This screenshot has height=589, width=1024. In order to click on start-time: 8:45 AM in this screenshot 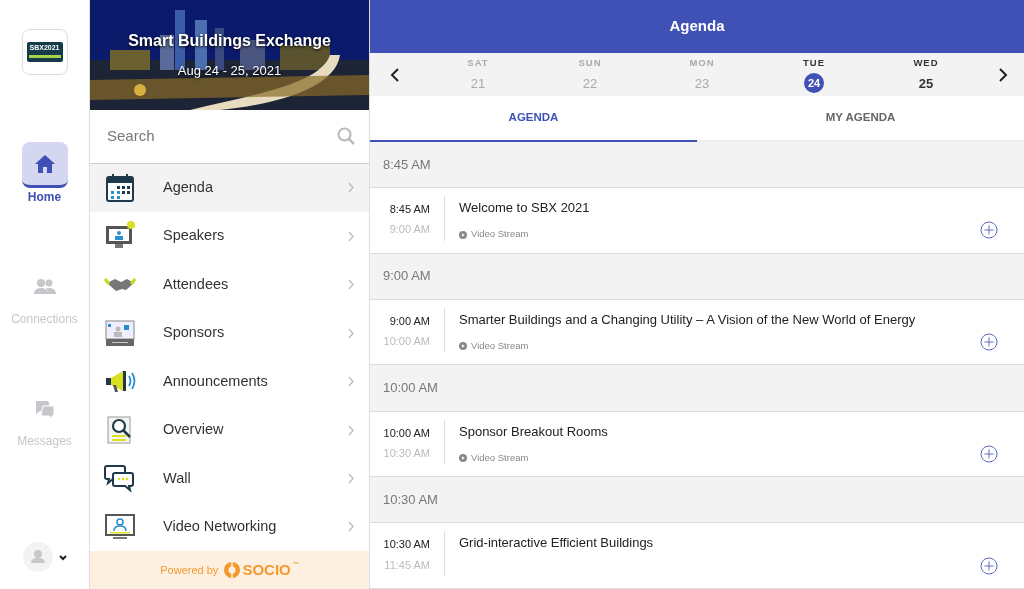, I will do `click(409, 209)`.